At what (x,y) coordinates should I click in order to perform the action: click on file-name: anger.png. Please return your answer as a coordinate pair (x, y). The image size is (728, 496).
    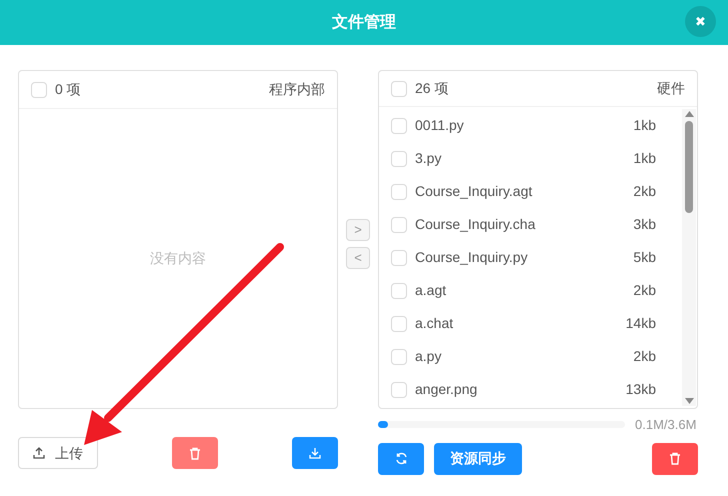
    Looking at the image, I should click on (446, 389).